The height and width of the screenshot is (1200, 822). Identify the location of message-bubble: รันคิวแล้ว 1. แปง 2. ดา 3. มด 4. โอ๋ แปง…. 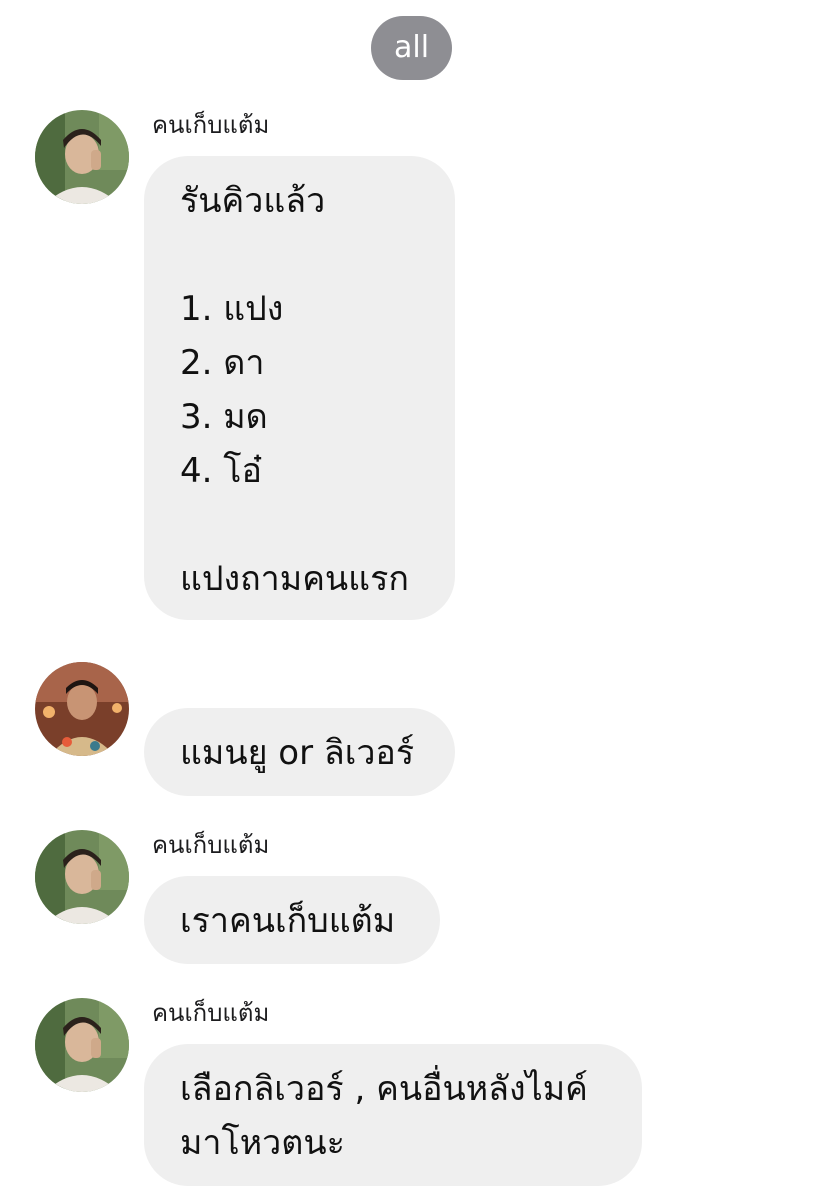
(299, 388).